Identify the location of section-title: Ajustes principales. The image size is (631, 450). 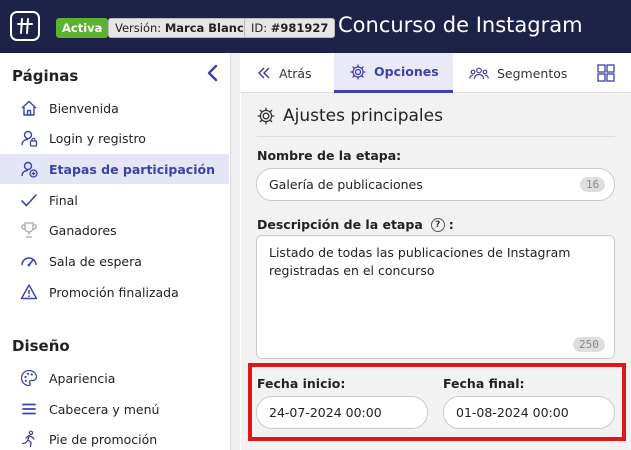
(363, 116).